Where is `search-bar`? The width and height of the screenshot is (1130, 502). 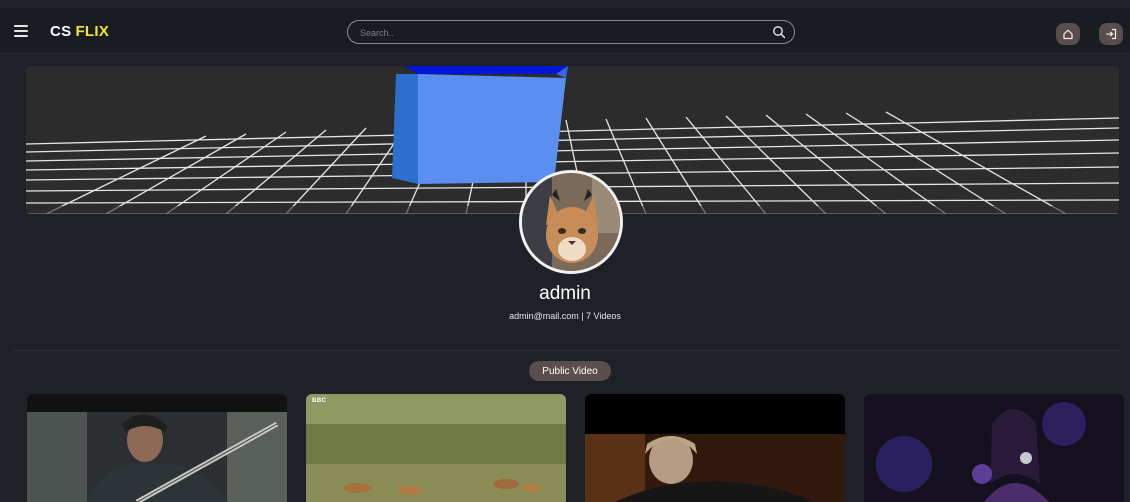 search-bar is located at coordinates (571, 32).